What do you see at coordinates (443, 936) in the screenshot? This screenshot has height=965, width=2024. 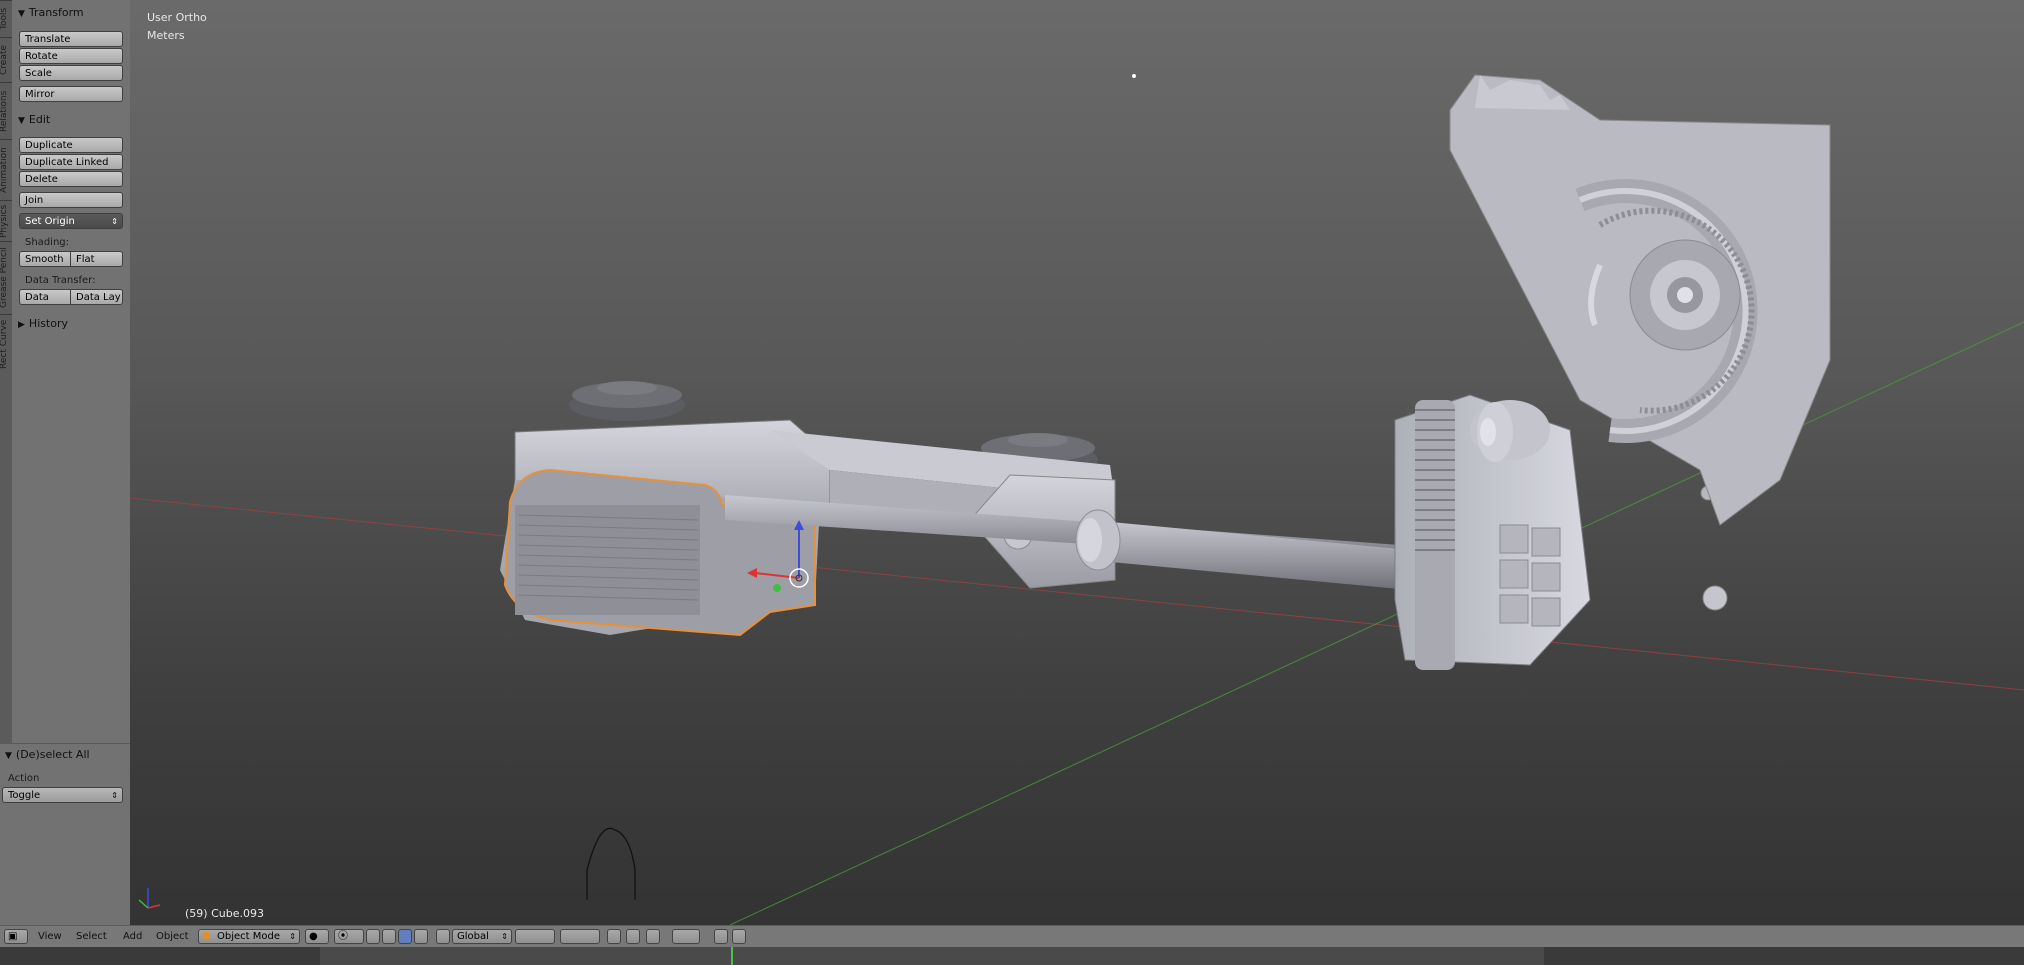 I see `orientation-icon` at bounding box center [443, 936].